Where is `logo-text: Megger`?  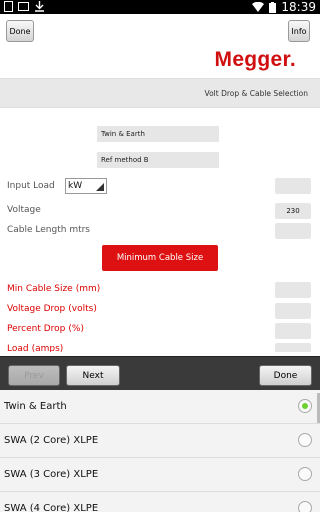 logo-text: Megger is located at coordinates (252, 59).